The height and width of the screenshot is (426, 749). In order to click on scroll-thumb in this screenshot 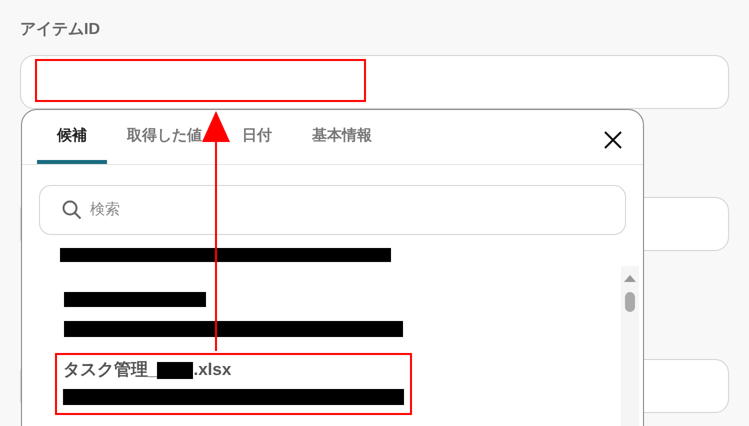, I will do `click(630, 302)`.